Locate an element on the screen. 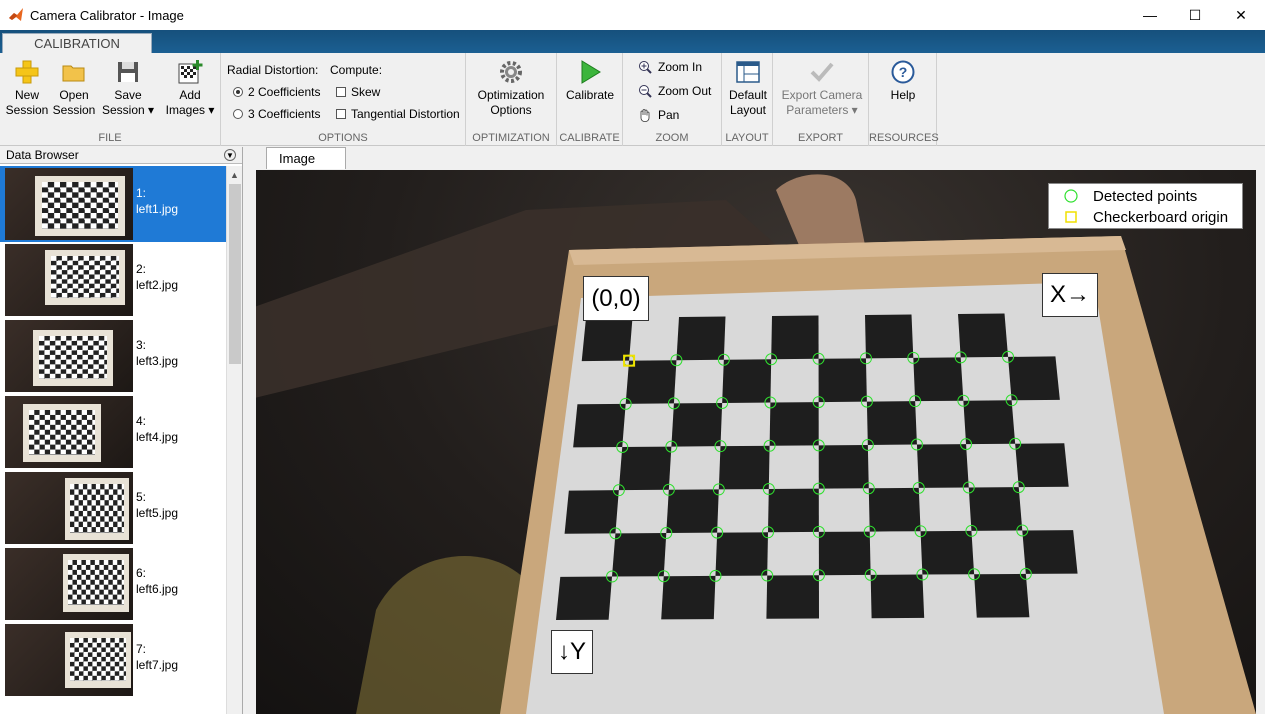 The height and width of the screenshot is (714, 1265). thumbnail-item: 2: left2.jpg is located at coordinates (113, 280).